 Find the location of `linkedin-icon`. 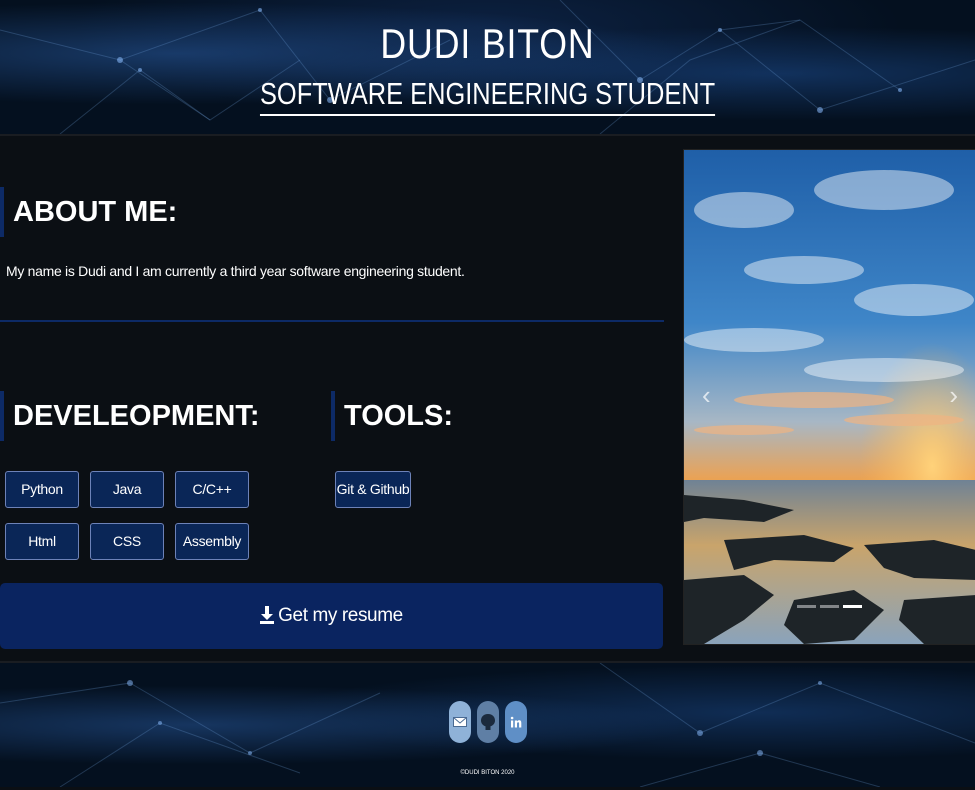

linkedin-icon is located at coordinates (516, 722).